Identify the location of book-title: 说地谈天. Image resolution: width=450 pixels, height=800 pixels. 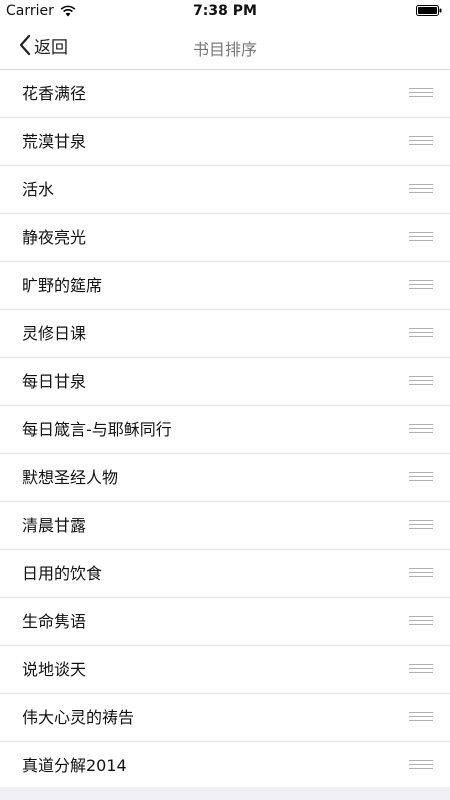
(54, 669).